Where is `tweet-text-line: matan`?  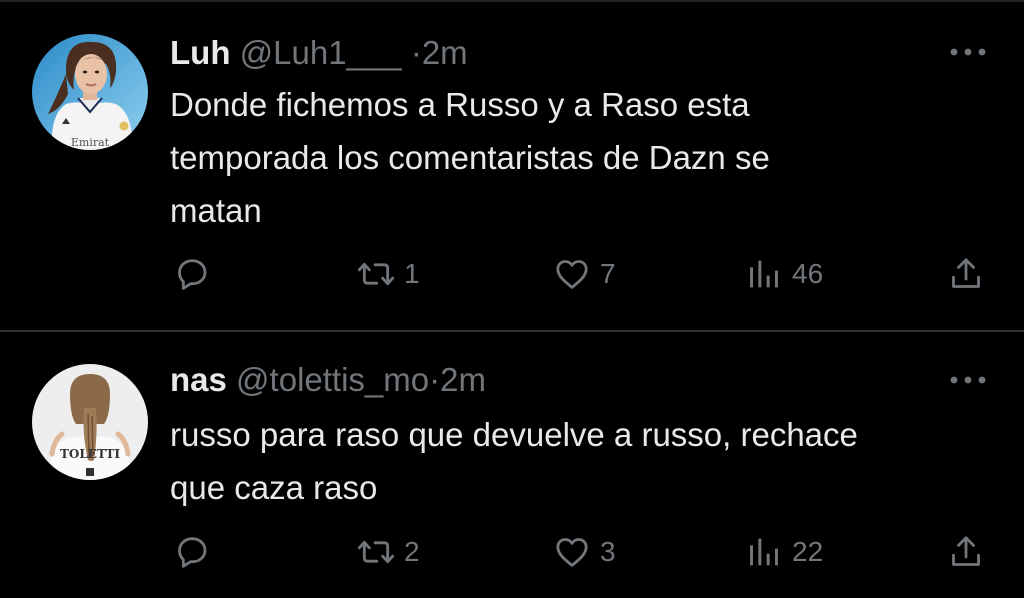 tweet-text-line: matan is located at coordinates (216, 210).